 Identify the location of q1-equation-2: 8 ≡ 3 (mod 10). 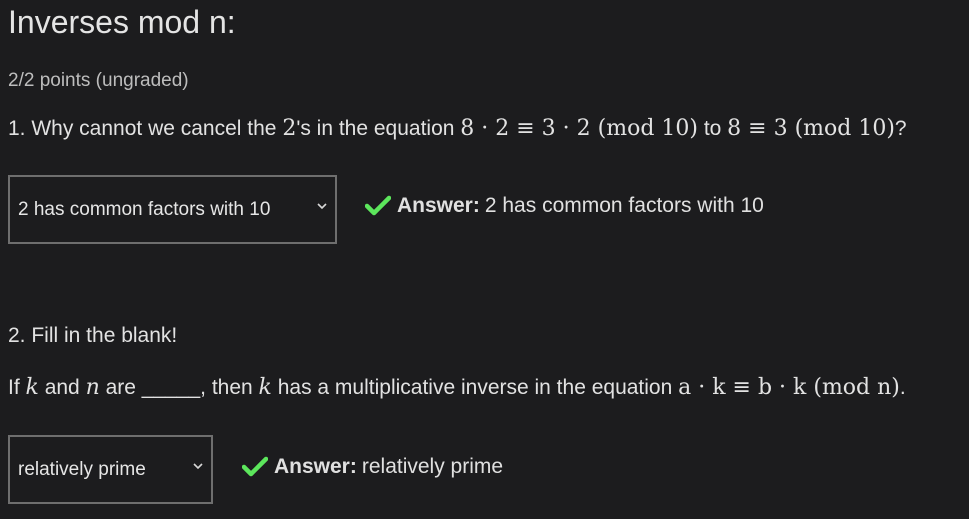
(811, 128).